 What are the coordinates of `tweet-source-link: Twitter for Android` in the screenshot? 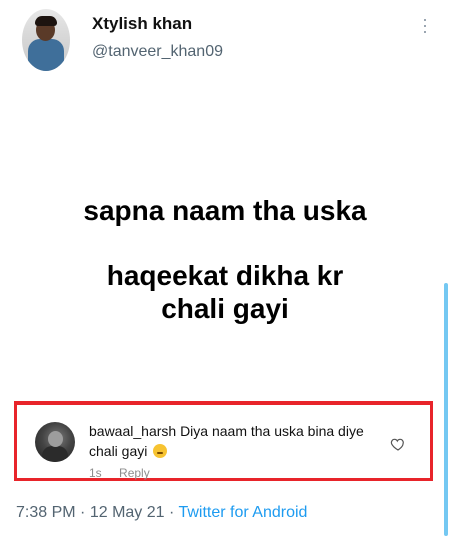 It's located at (242, 512).